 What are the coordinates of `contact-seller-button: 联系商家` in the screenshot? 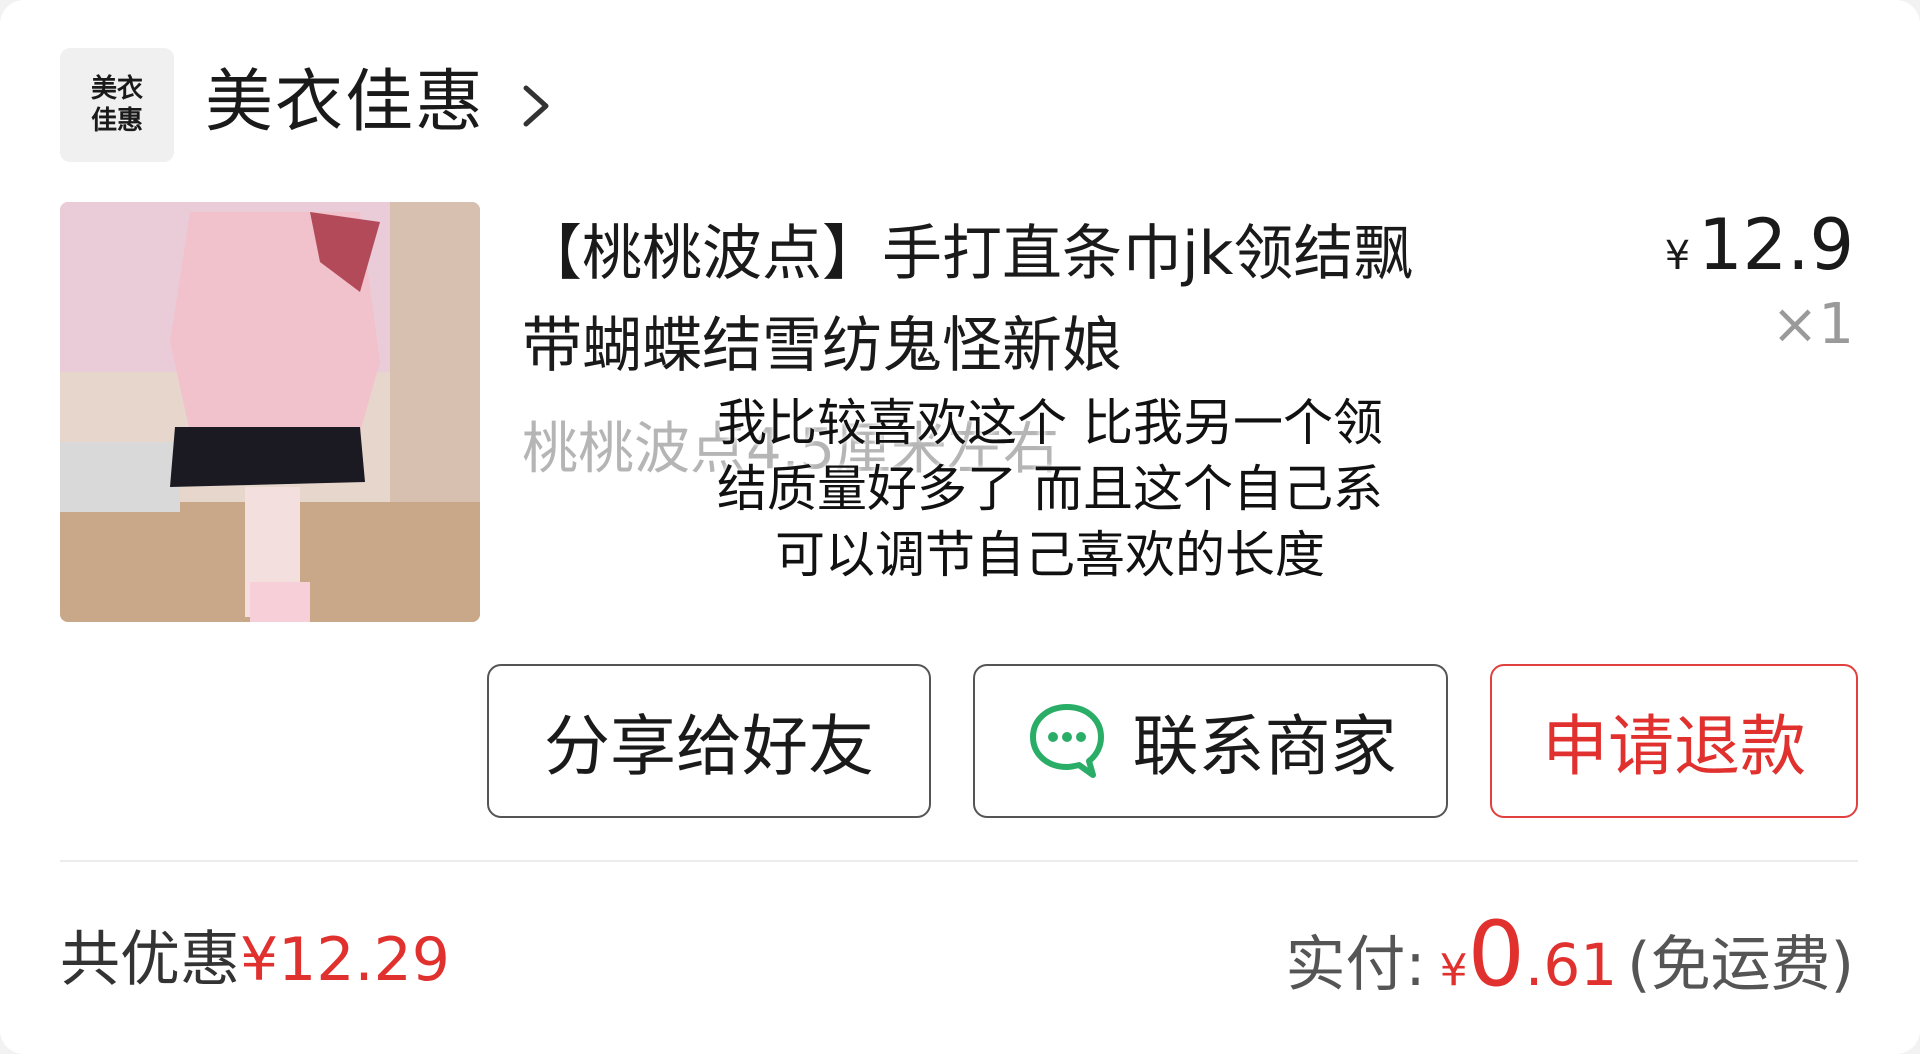 It's located at (1210, 741).